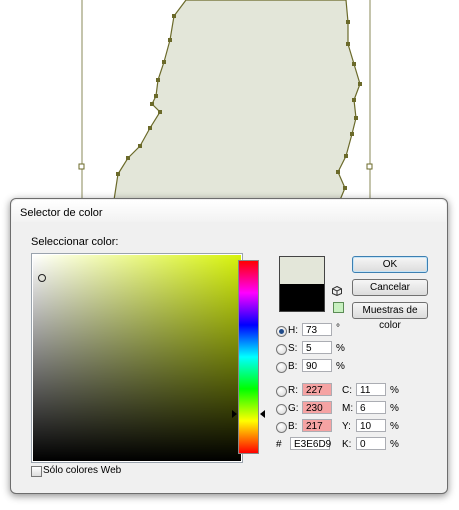  Describe the element at coordinates (293, 366) in the screenshot. I see `brightness-label: B:` at that location.